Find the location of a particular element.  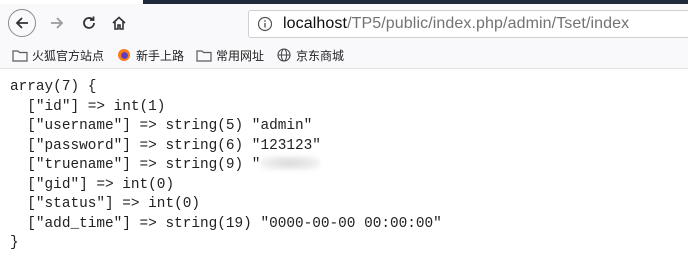

home-icon is located at coordinates (119, 23).